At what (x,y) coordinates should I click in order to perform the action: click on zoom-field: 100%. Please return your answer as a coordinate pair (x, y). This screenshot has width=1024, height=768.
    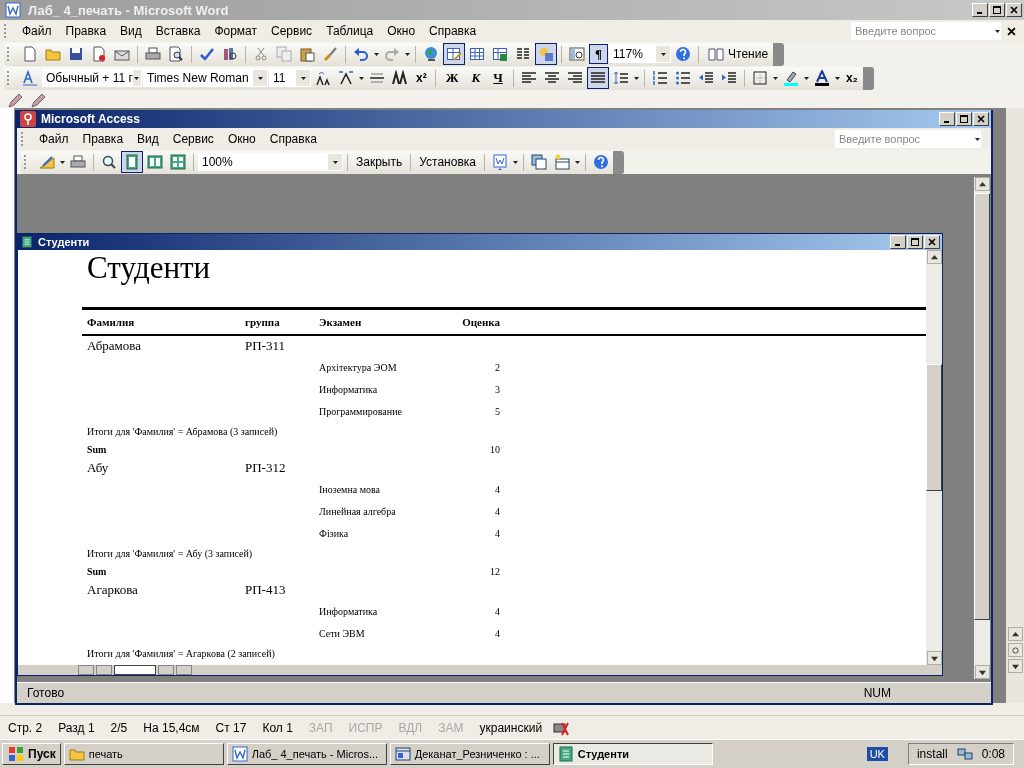
    Looking at the image, I should click on (270, 162).